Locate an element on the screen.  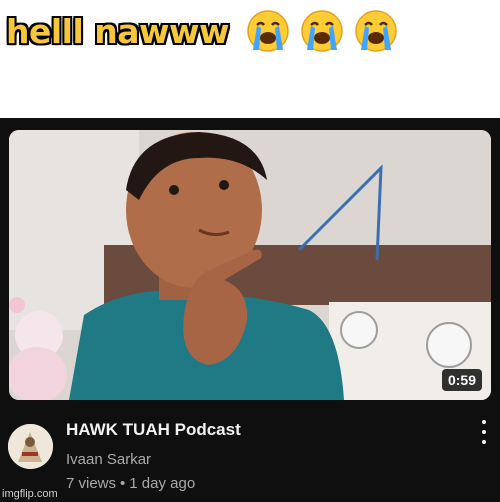
video-title: HAWK TUAH Podcast is located at coordinates (153, 430).